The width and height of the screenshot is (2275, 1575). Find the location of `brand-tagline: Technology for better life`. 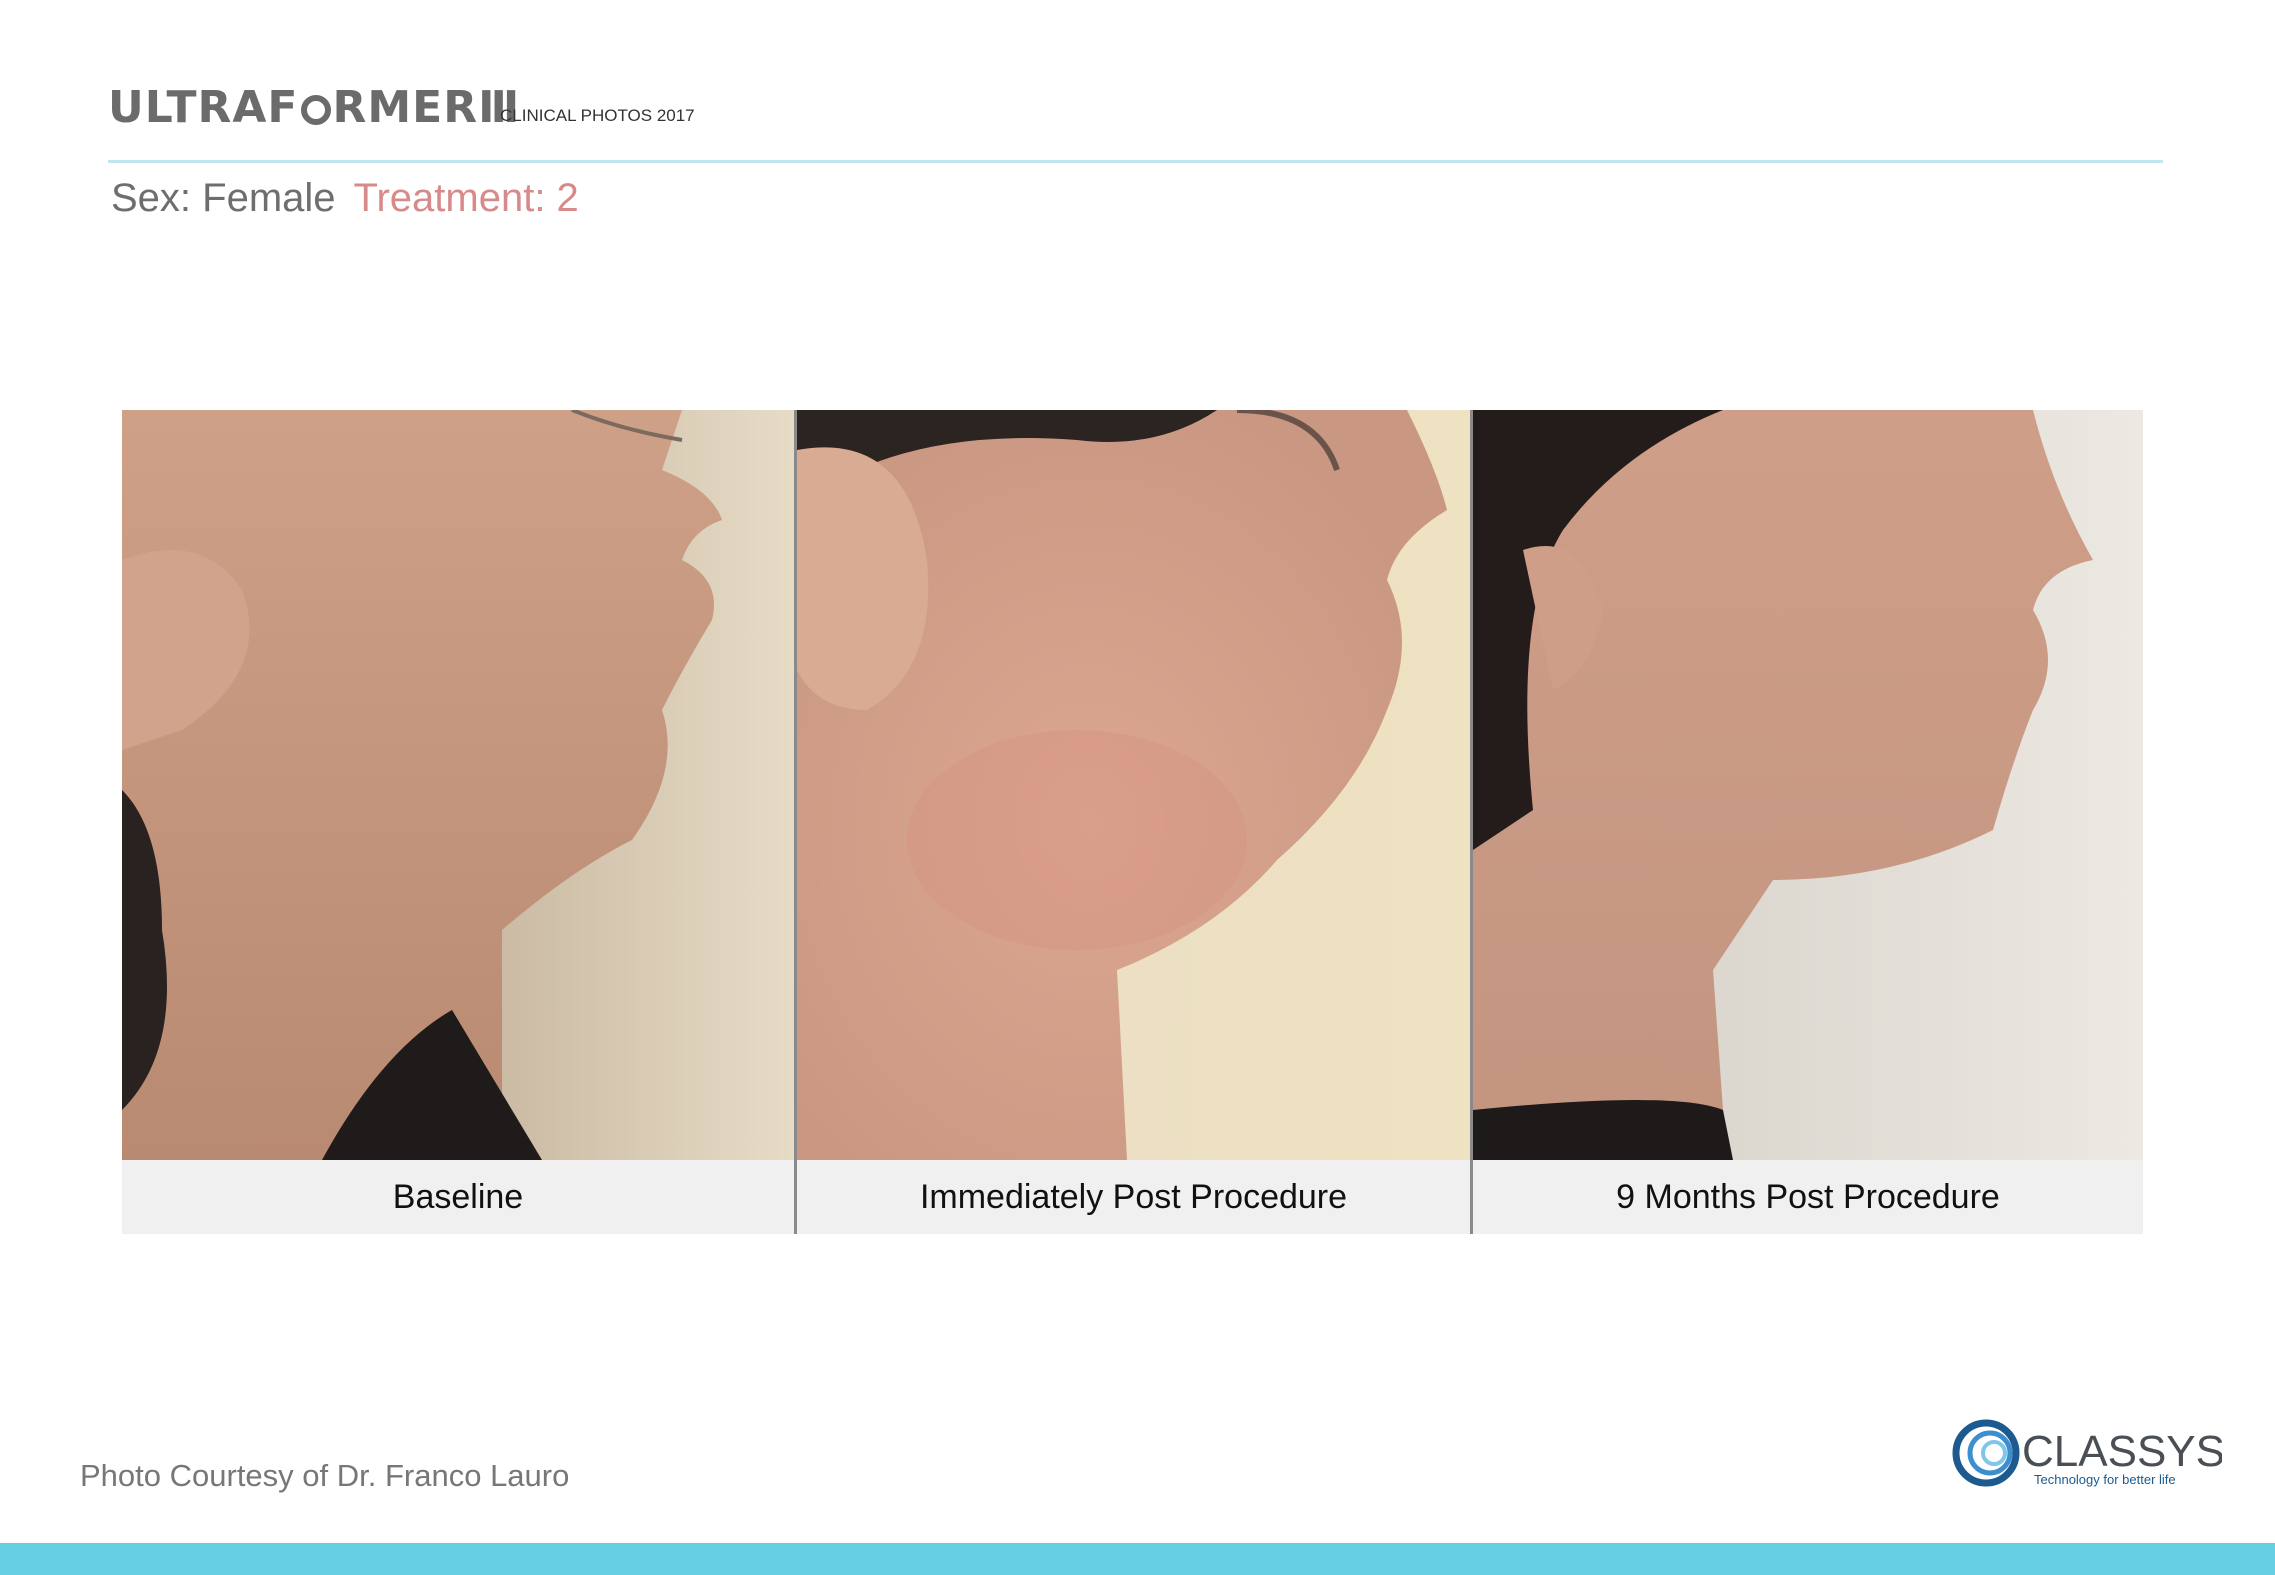

brand-tagline: Technology for better life is located at coordinates (2105, 1479).